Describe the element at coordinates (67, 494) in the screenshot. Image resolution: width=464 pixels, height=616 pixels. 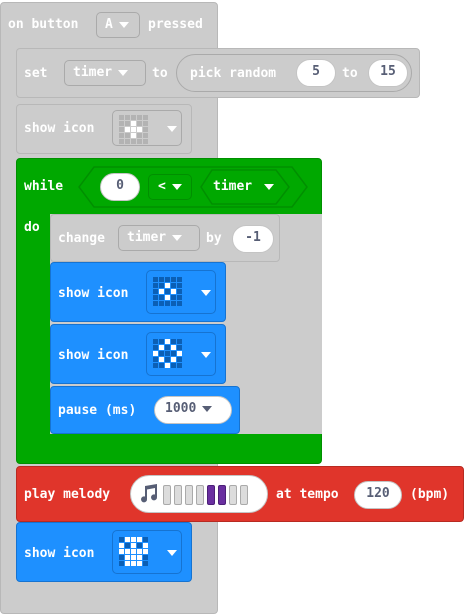
I see `play-melody-label: play melody` at that location.